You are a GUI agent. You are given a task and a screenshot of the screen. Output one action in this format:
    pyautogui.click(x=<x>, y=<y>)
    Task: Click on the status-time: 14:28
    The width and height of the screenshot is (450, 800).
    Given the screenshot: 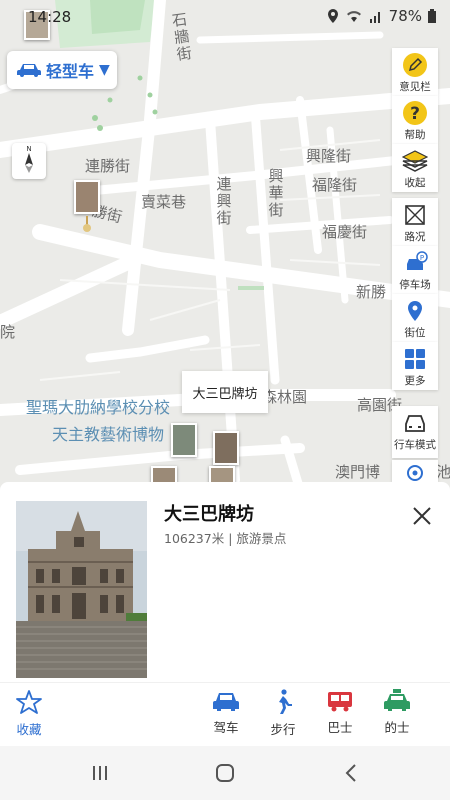 What is the action you would take?
    pyautogui.click(x=50, y=17)
    